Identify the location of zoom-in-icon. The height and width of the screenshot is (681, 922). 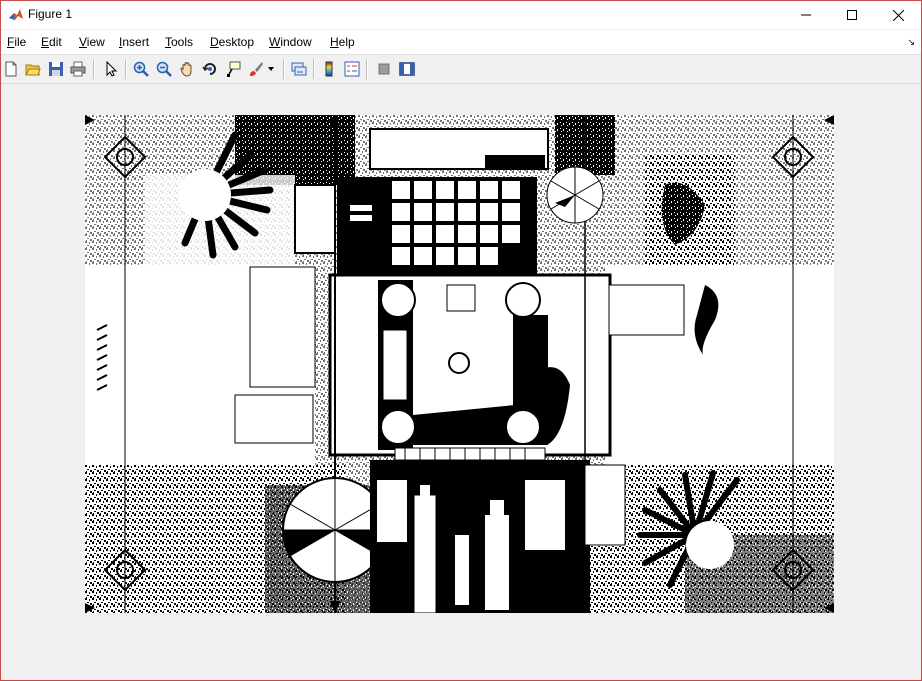
(141, 69).